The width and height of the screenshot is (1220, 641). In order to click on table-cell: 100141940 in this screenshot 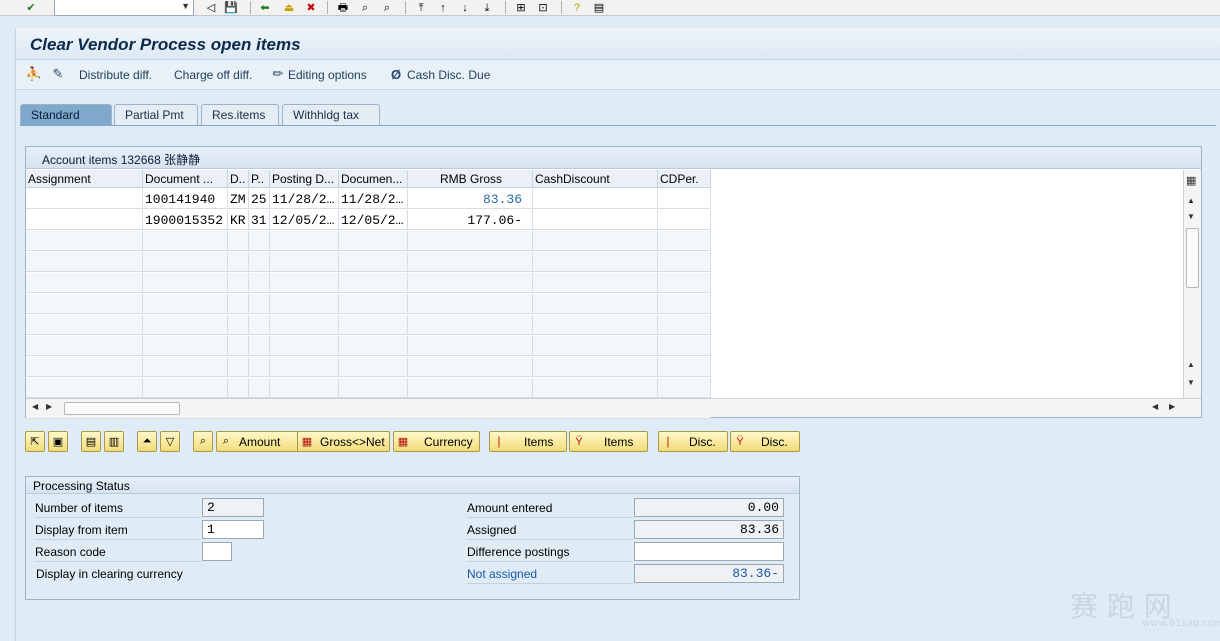, I will do `click(185, 199)`.